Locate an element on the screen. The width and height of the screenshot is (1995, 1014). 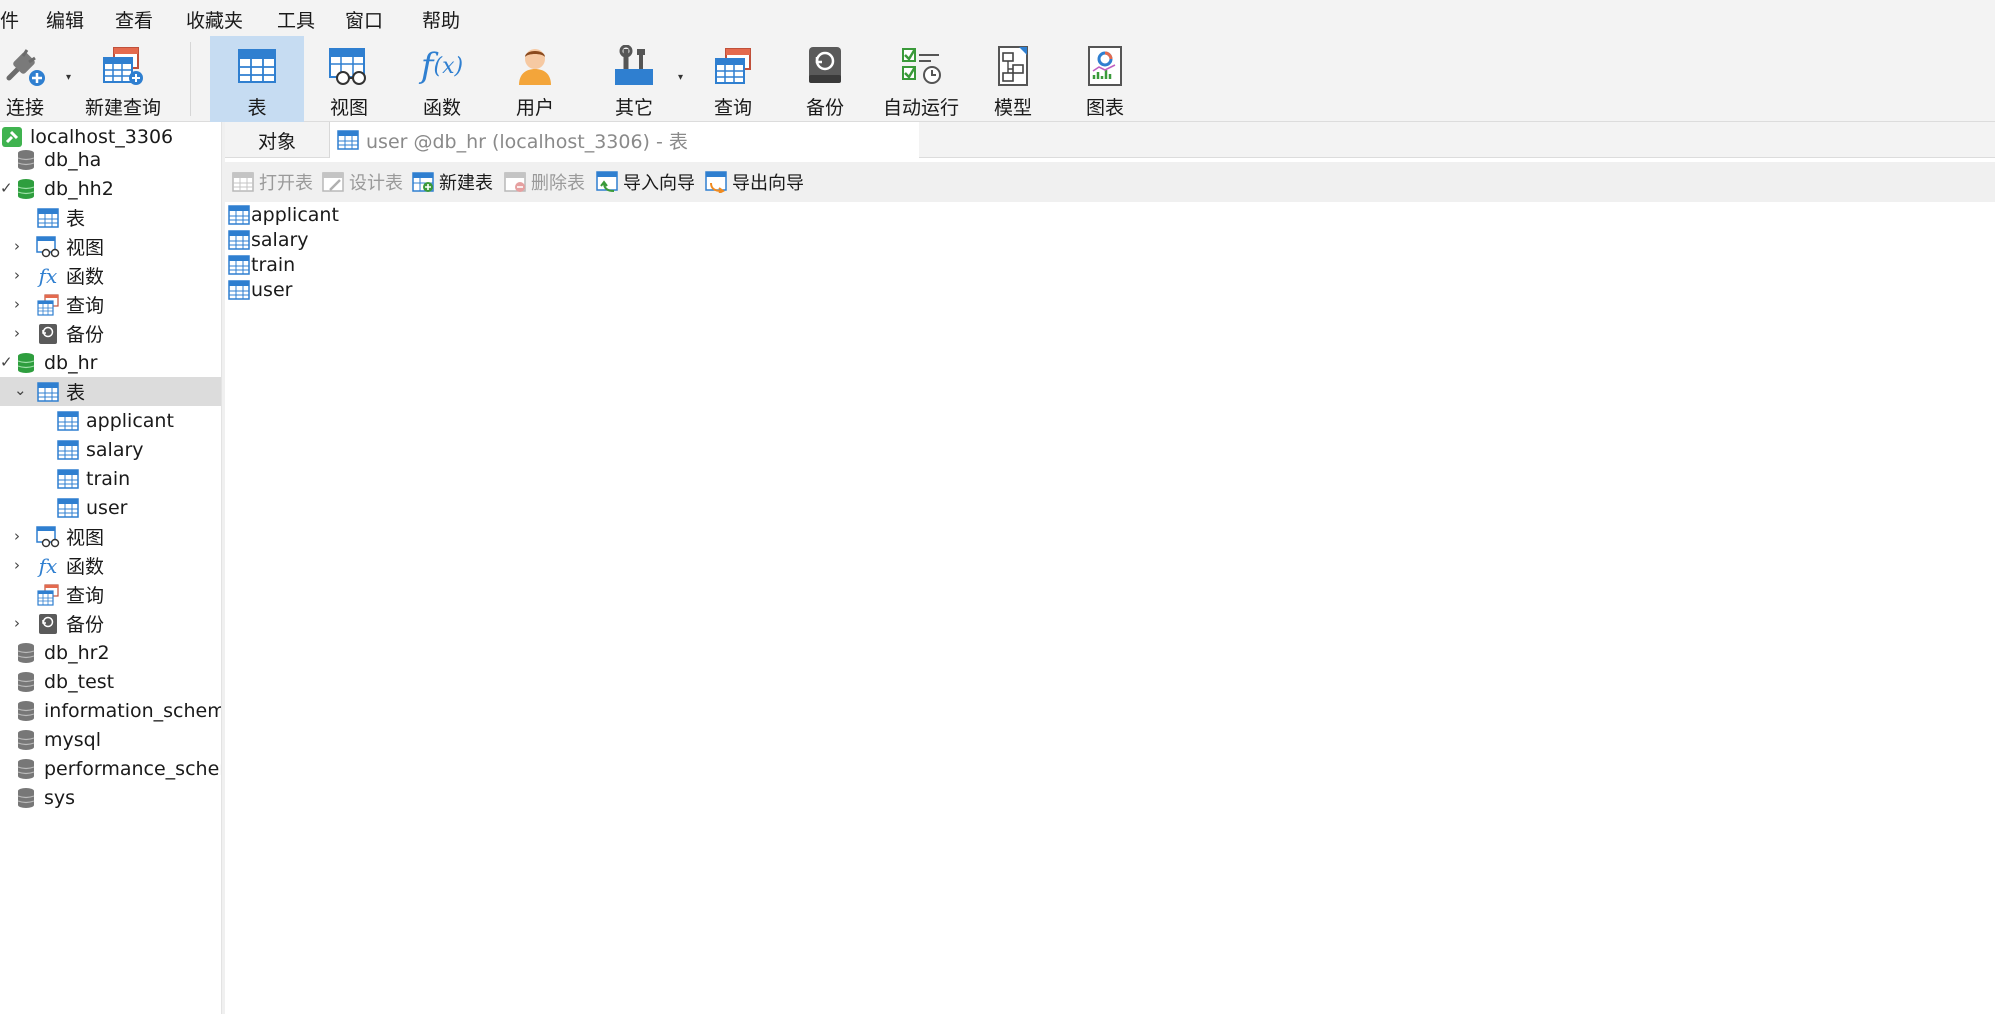
list-item: train is located at coordinates (261, 264).